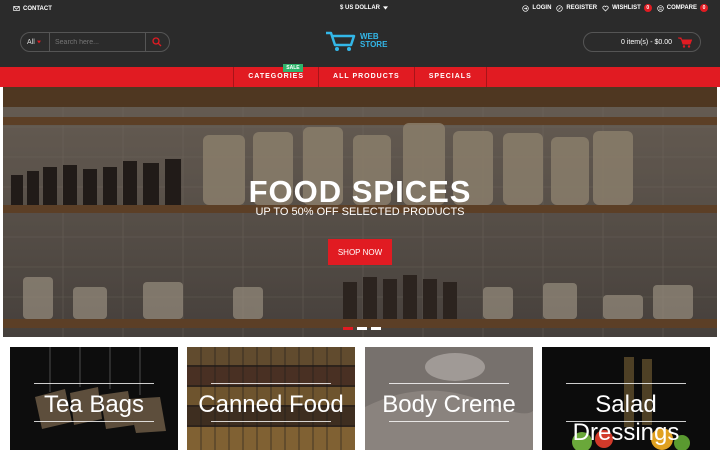 The height and width of the screenshot is (450, 720). What do you see at coordinates (646, 42) in the screenshot?
I see `cart-summary: 0 item(s) - $0.00` at bounding box center [646, 42].